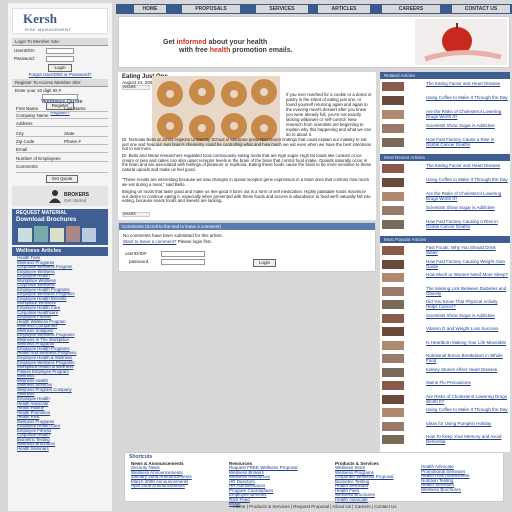 The height and width of the screenshot is (512, 512). What do you see at coordinates (60, 74) in the screenshot?
I see `forgot-password-link: Forgot UserID/ID or Password?` at bounding box center [60, 74].